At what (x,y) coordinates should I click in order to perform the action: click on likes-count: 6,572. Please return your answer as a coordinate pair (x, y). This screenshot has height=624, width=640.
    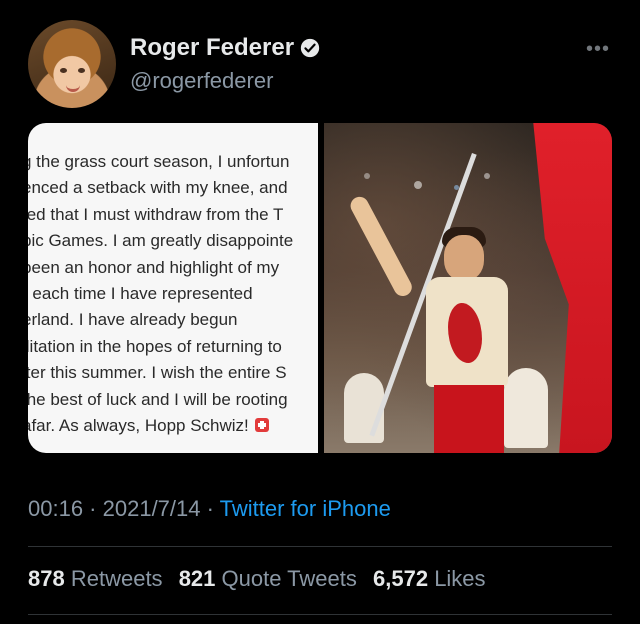
    Looking at the image, I should click on (401, 578).